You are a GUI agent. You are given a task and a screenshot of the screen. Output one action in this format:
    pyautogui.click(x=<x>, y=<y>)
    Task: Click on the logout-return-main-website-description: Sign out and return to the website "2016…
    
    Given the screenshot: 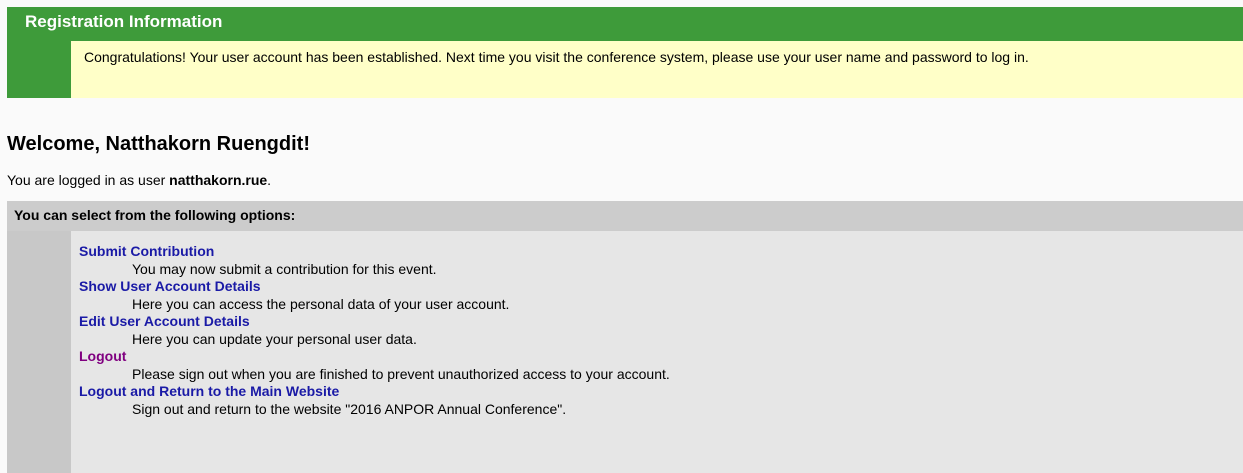 What is the action you would take?
    pyautogui.click(x=349, y=409)
    